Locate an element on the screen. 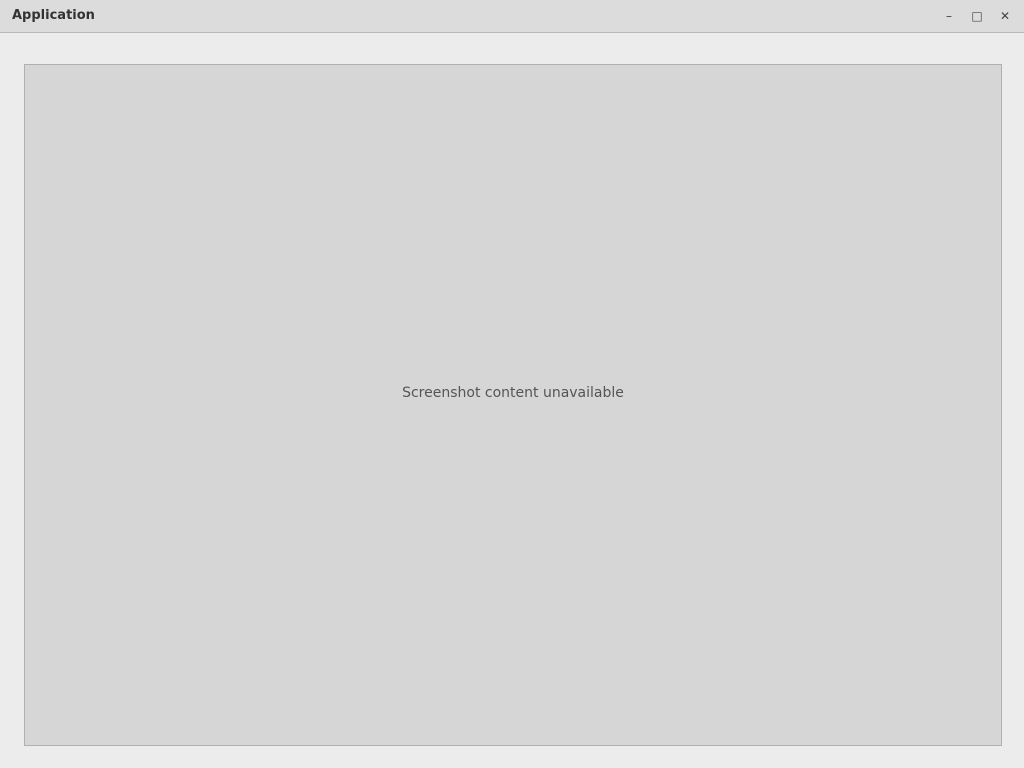 The image size is (1024, 768). window-controls: – □ ✕ is located at coordinates (977, 16).